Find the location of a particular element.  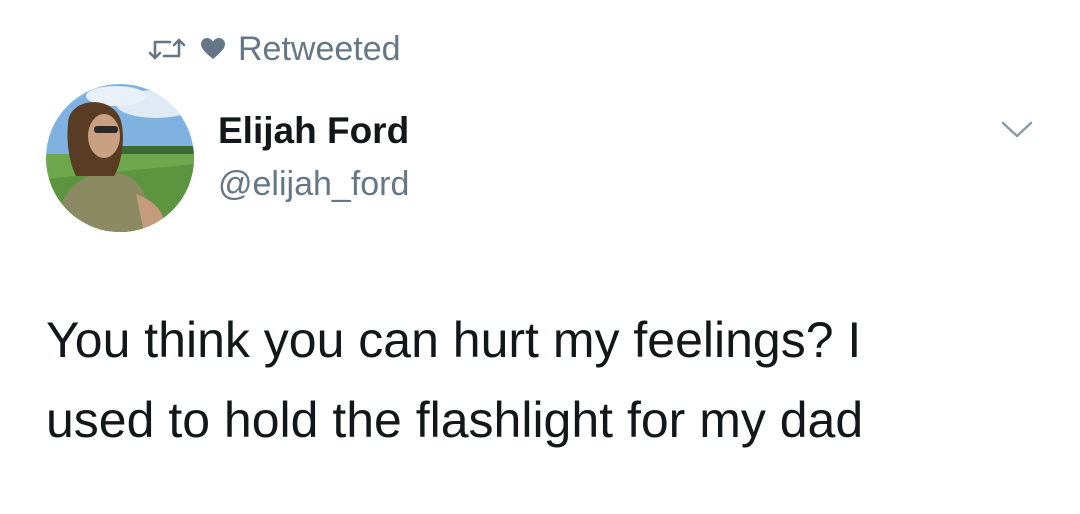

author-name: Elijah Ford is located at coordinates (313, 131).